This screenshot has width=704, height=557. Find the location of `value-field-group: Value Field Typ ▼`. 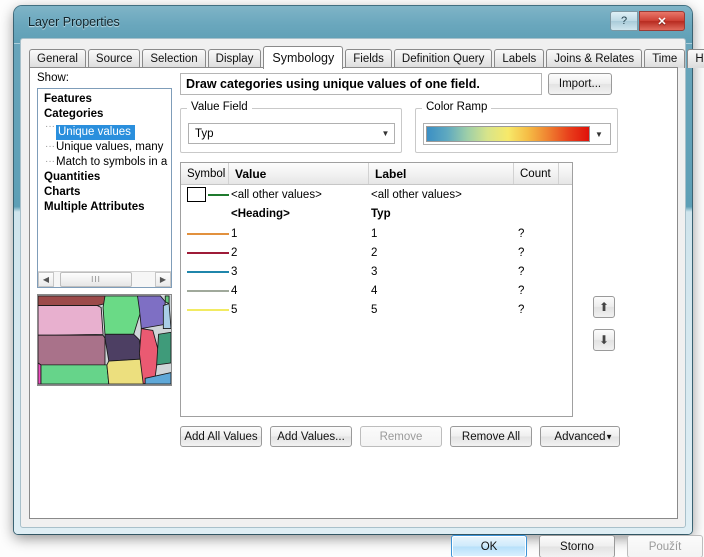

value-field-group: Value Field Typ ▼ is located at coordinates (291, 127).